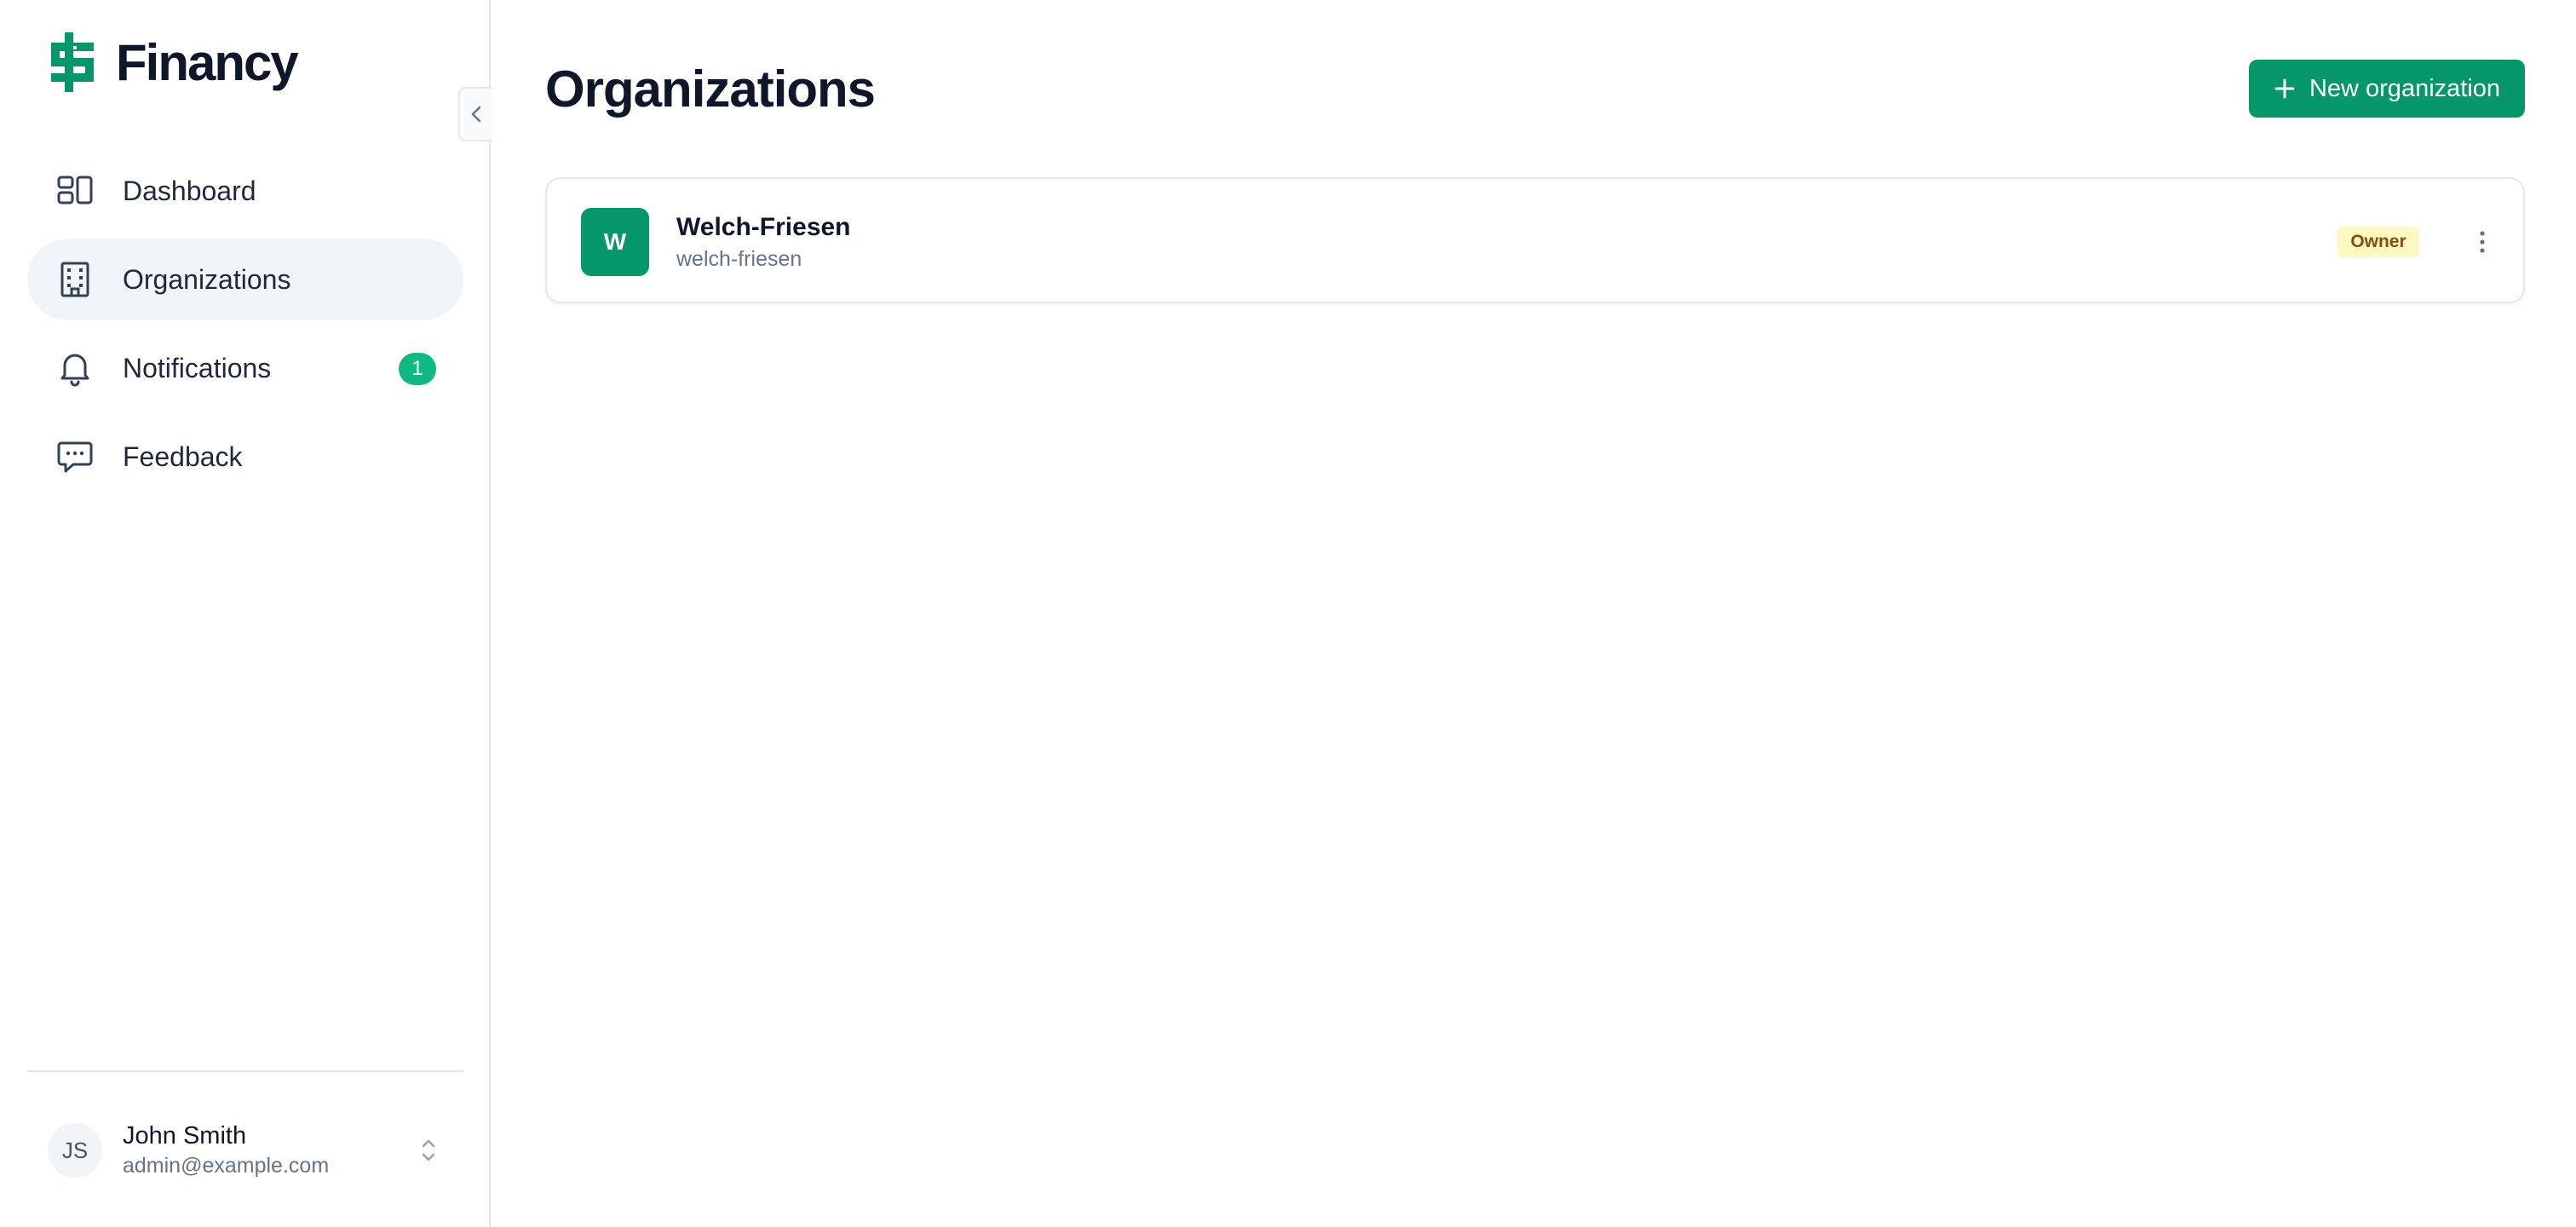 This screenshot has width=2576, height=1227. Describe the element at coordinates (74, 279) in the screenshot. I see `building-icon` at that location.